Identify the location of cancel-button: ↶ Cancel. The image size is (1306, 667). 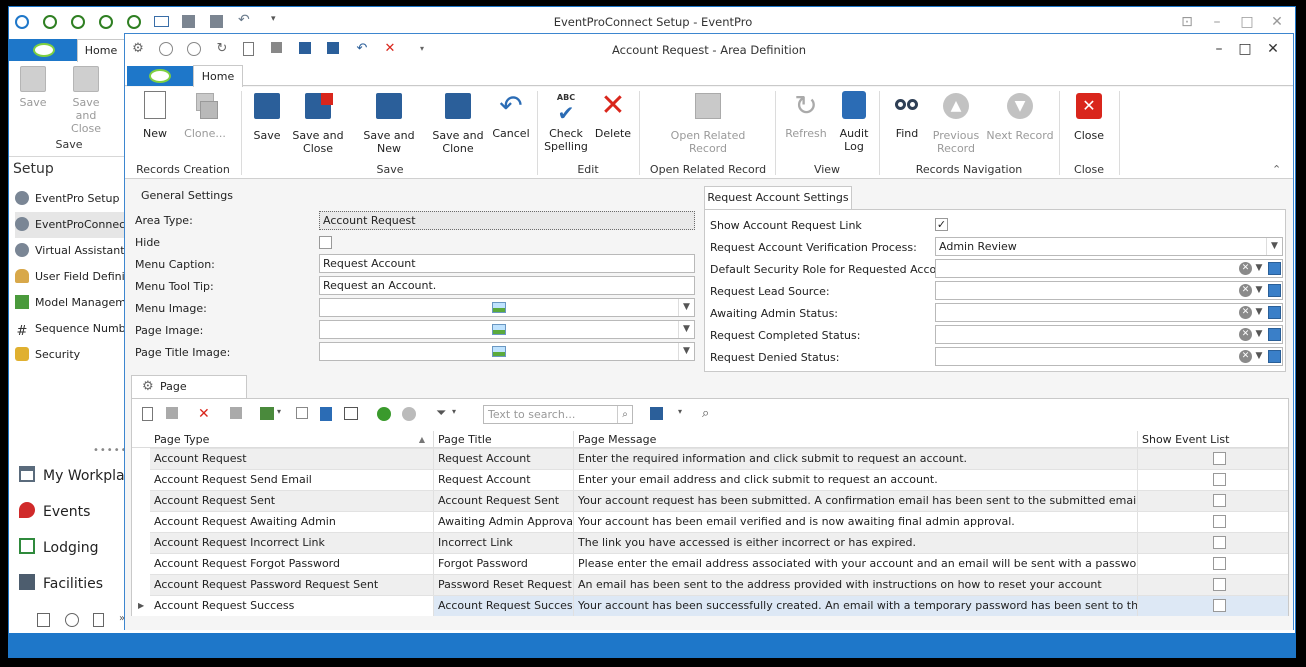
(511, 116).